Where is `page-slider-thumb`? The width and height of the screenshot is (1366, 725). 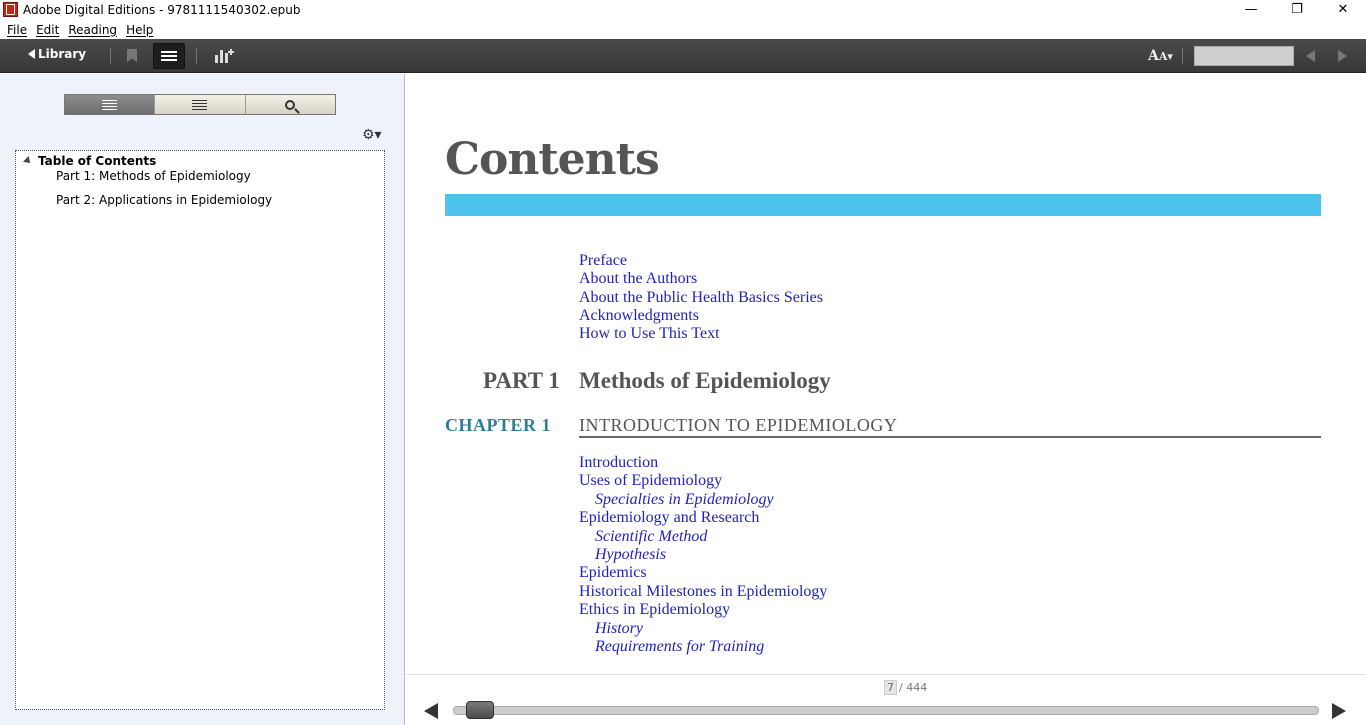
page-slider-thumb is located at coordinates (480, 710).